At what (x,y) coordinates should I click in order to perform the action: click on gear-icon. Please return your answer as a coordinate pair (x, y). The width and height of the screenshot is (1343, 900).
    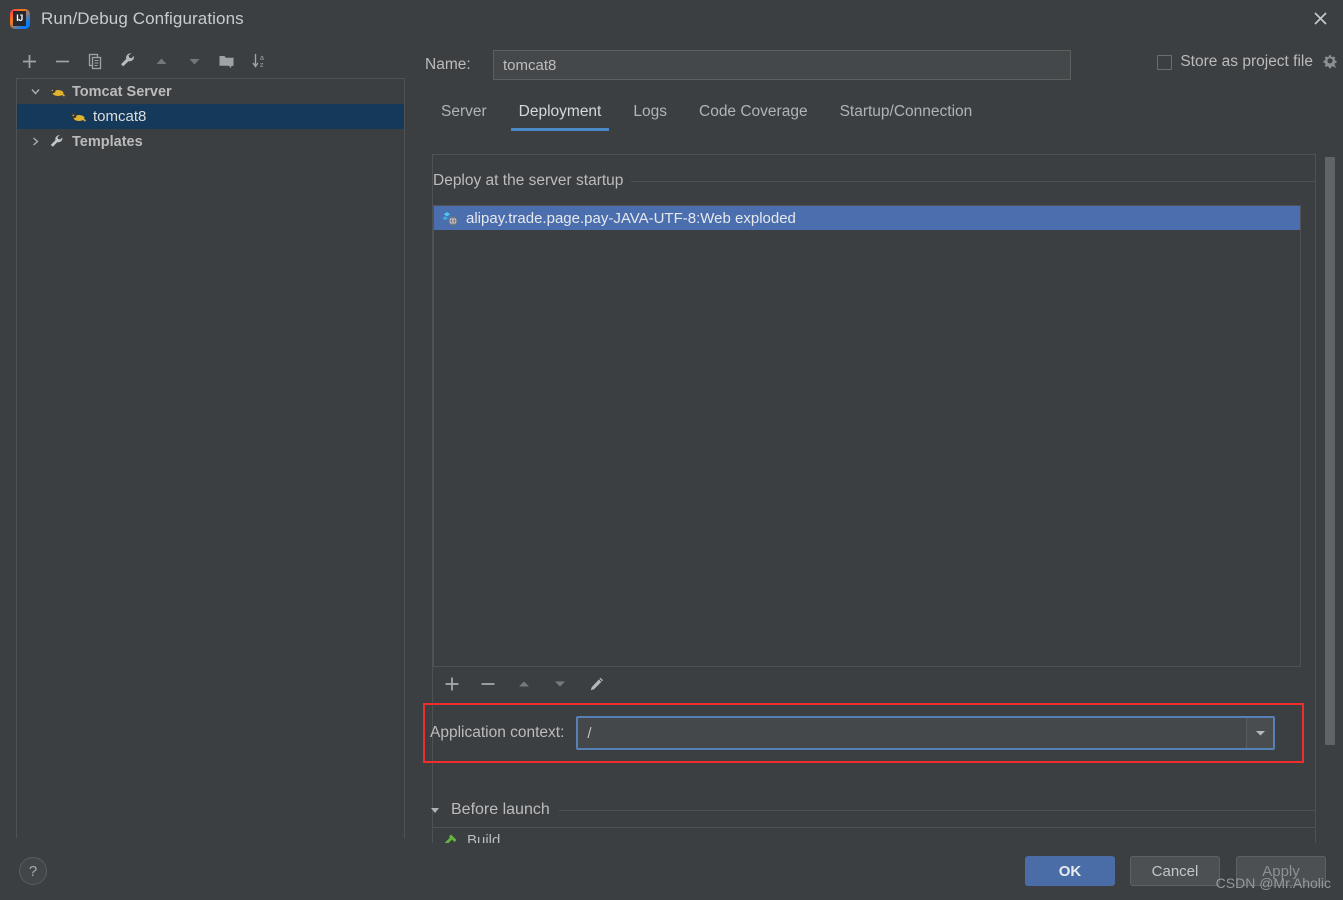
    Looking at the image, I should click on (1329, 62).